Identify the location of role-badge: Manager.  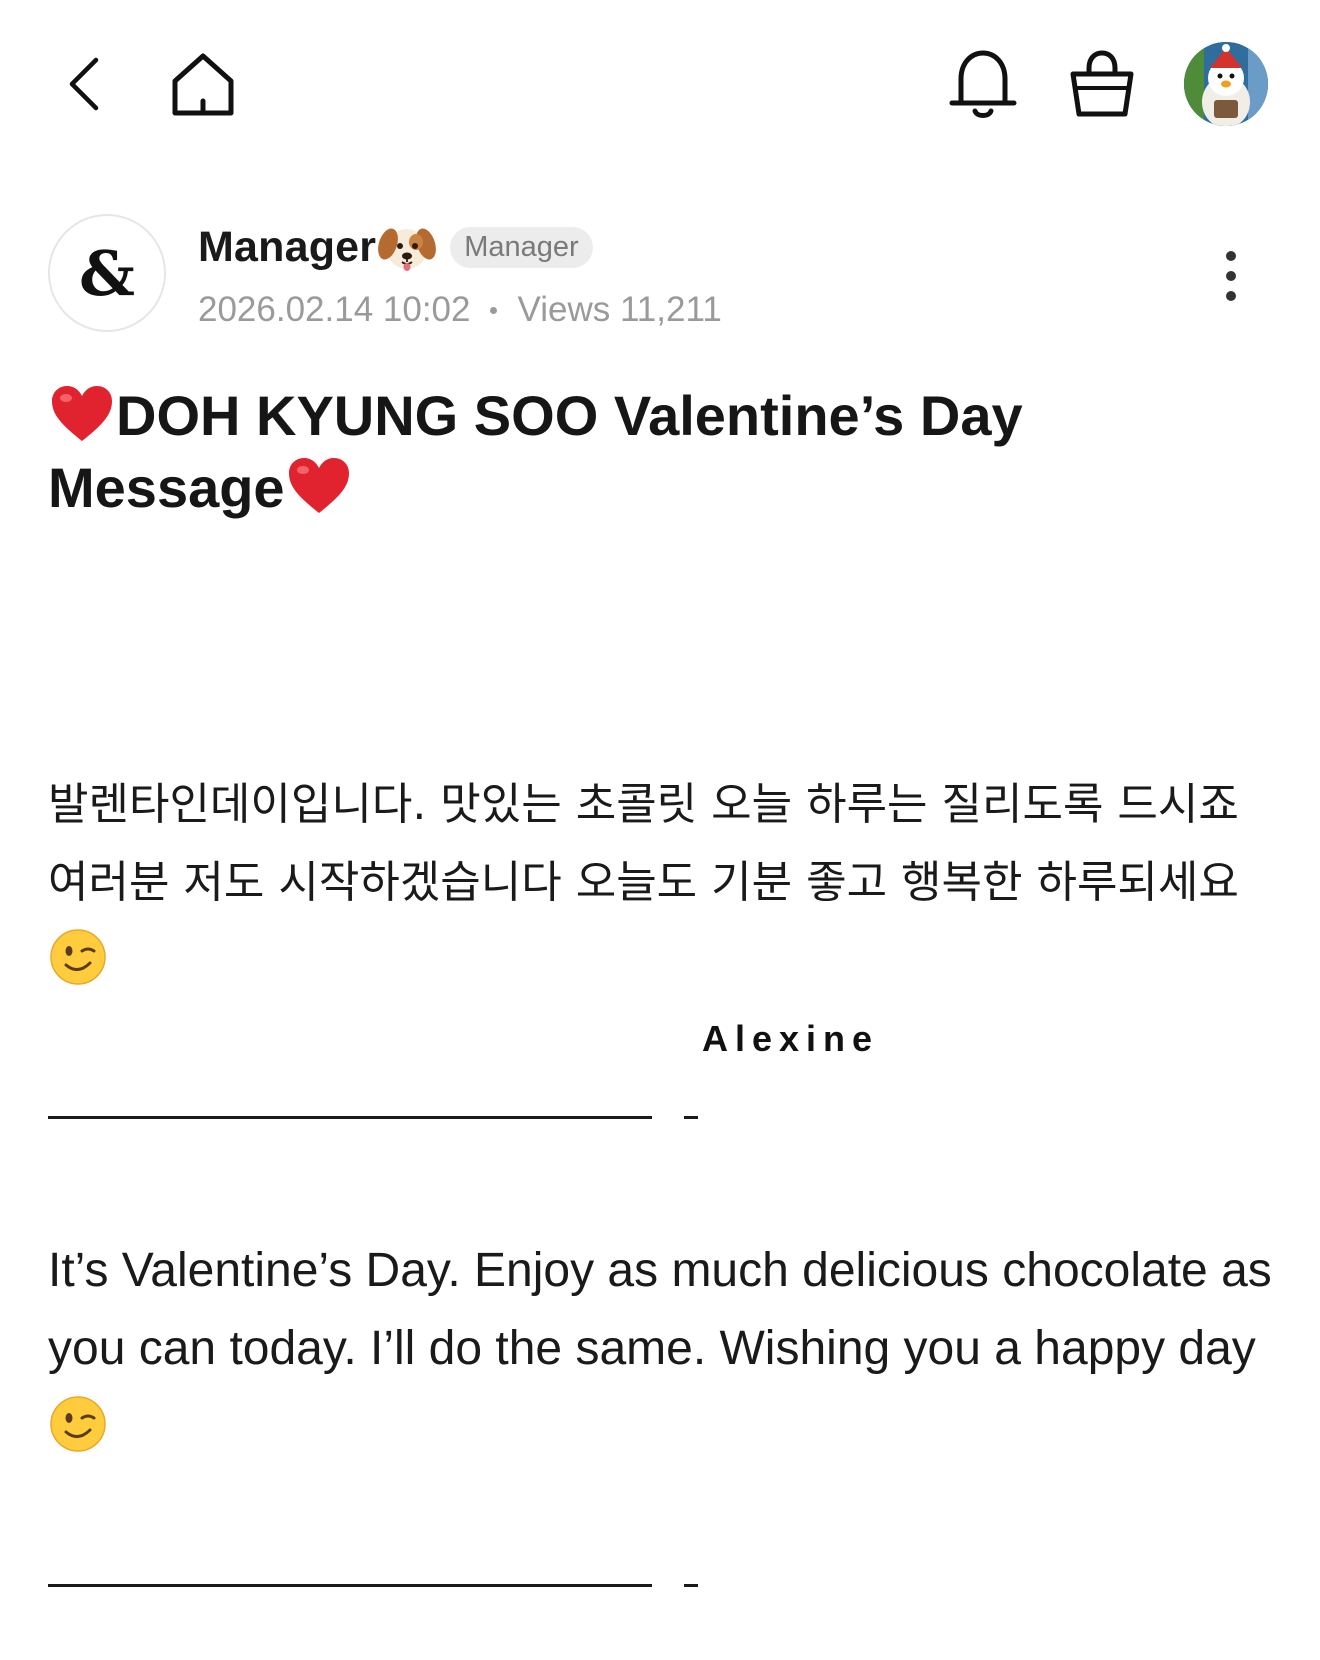
(521, 247).